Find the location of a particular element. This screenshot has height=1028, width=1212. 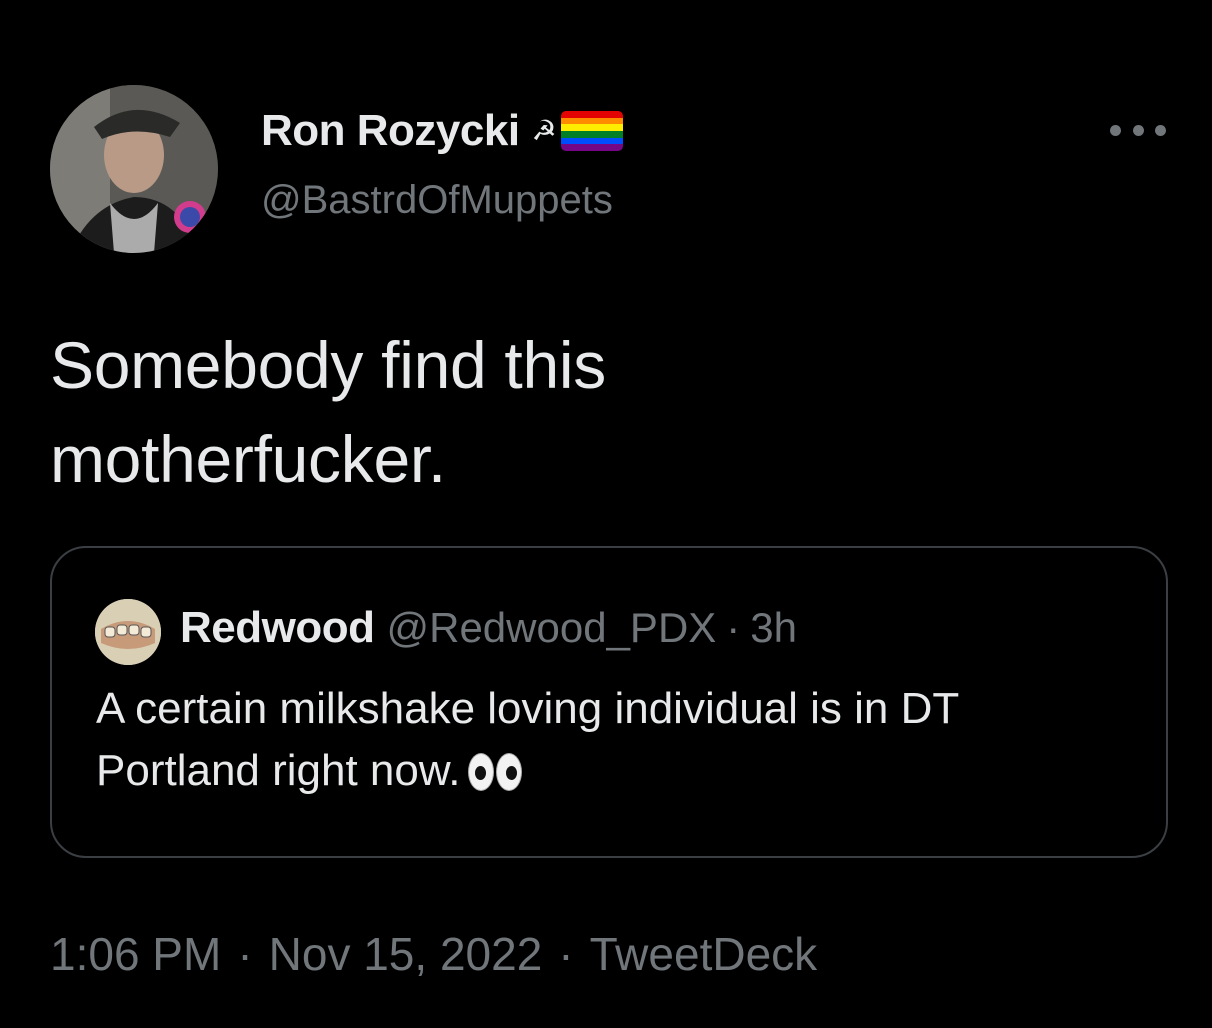

quoted-timestamp: 3h is located at coordinates (773, 628).